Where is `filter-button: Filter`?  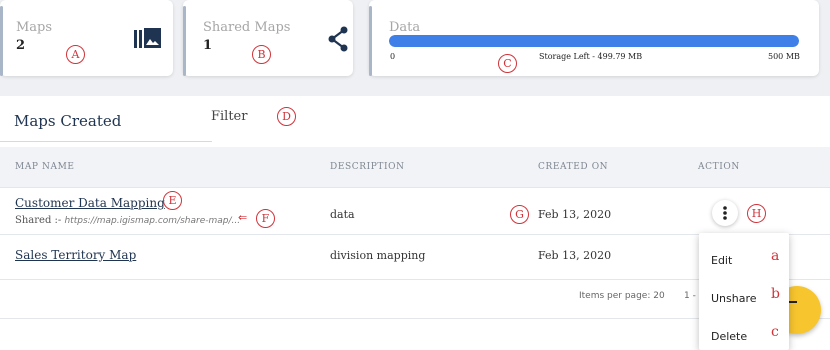
filter-button: Filter is located at coordinates (229, 116).